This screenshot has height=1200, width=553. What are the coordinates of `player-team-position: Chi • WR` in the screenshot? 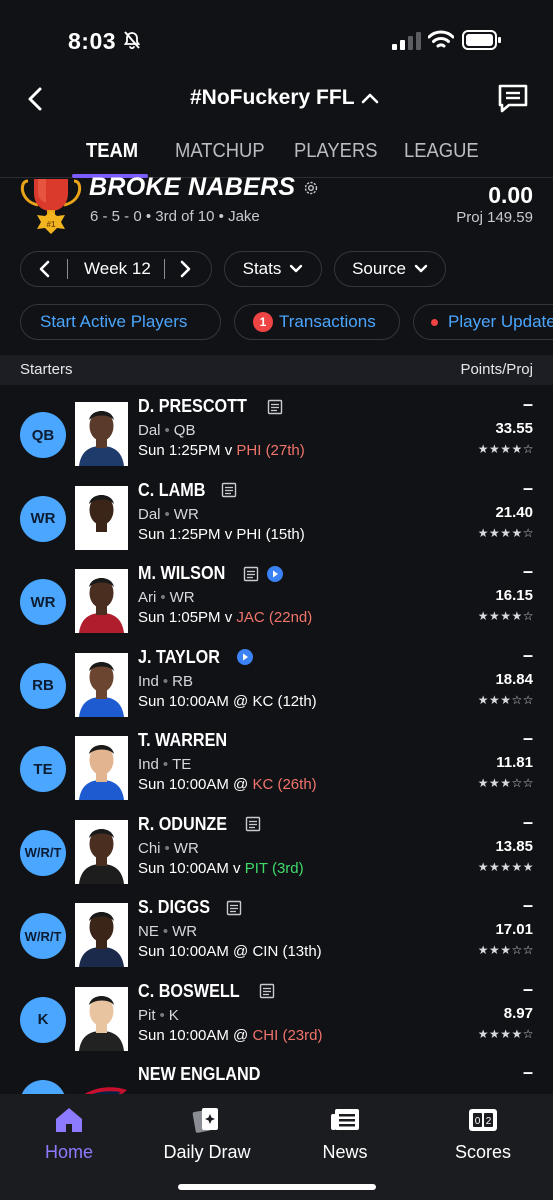 It's located at (168, 848).